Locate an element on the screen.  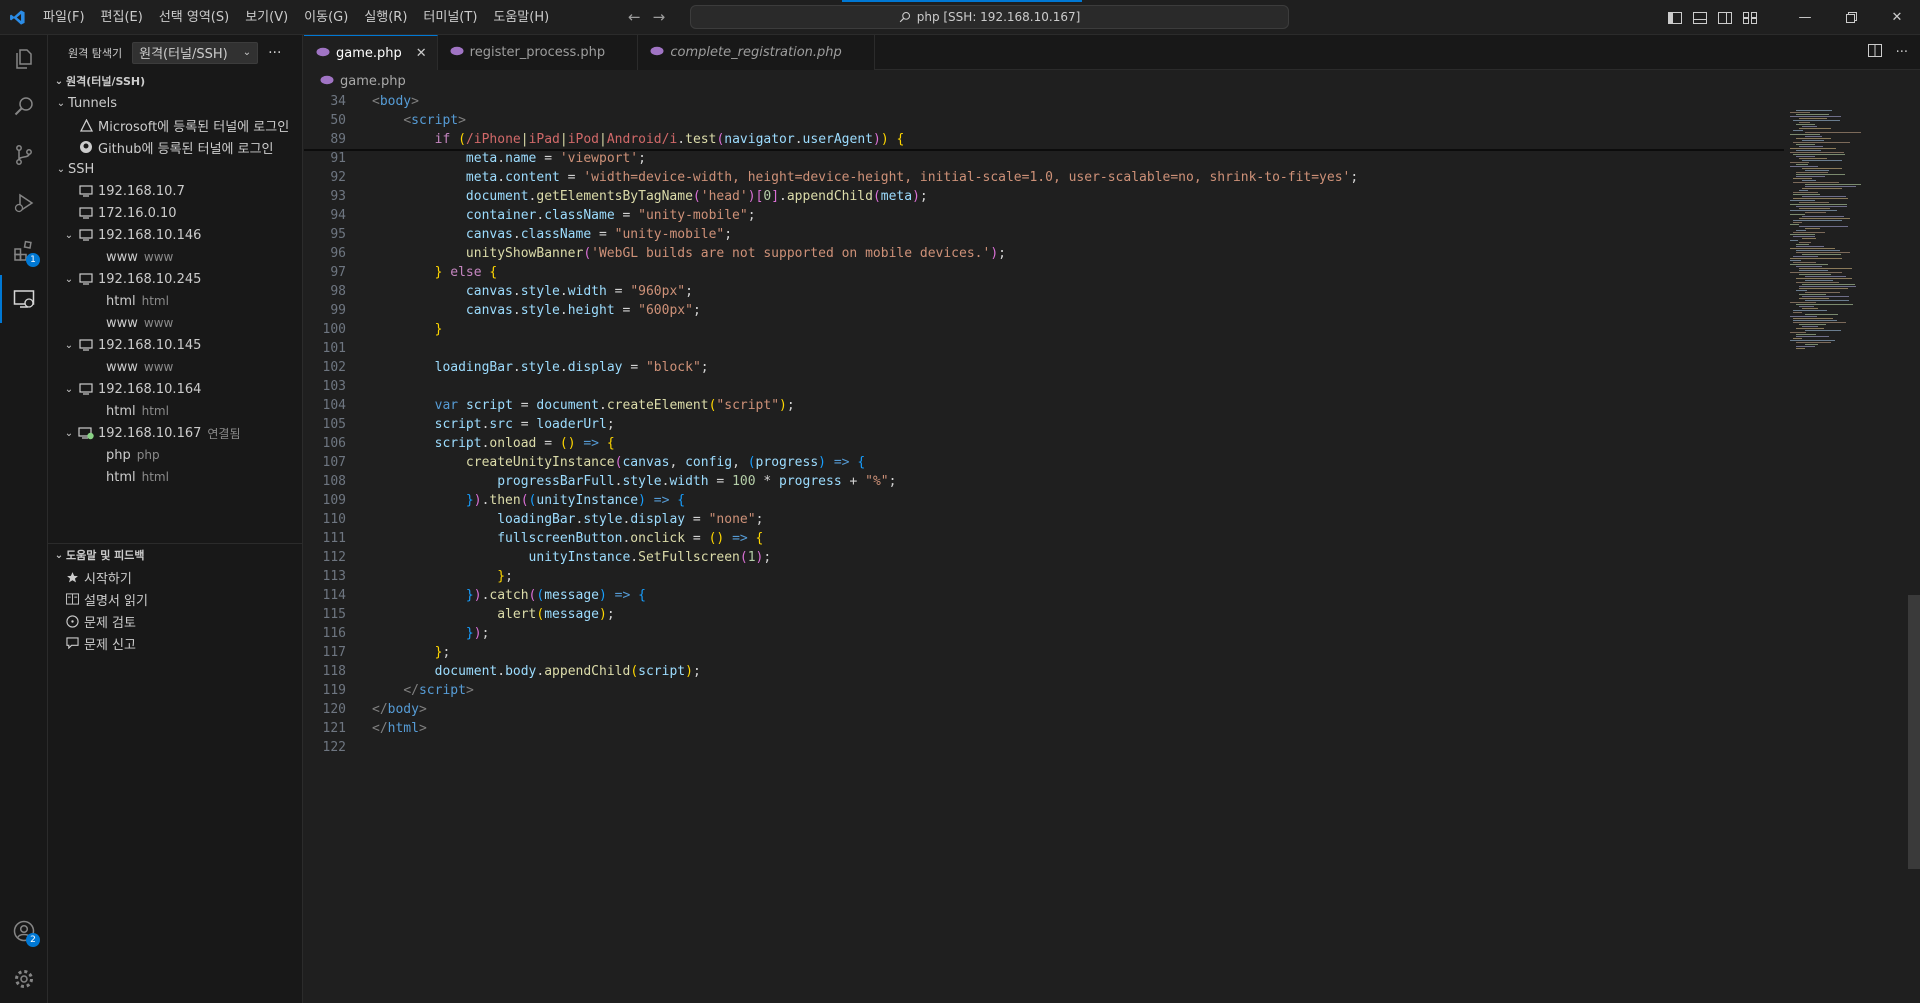
php-file-icon is located at coordinates (657, 52).